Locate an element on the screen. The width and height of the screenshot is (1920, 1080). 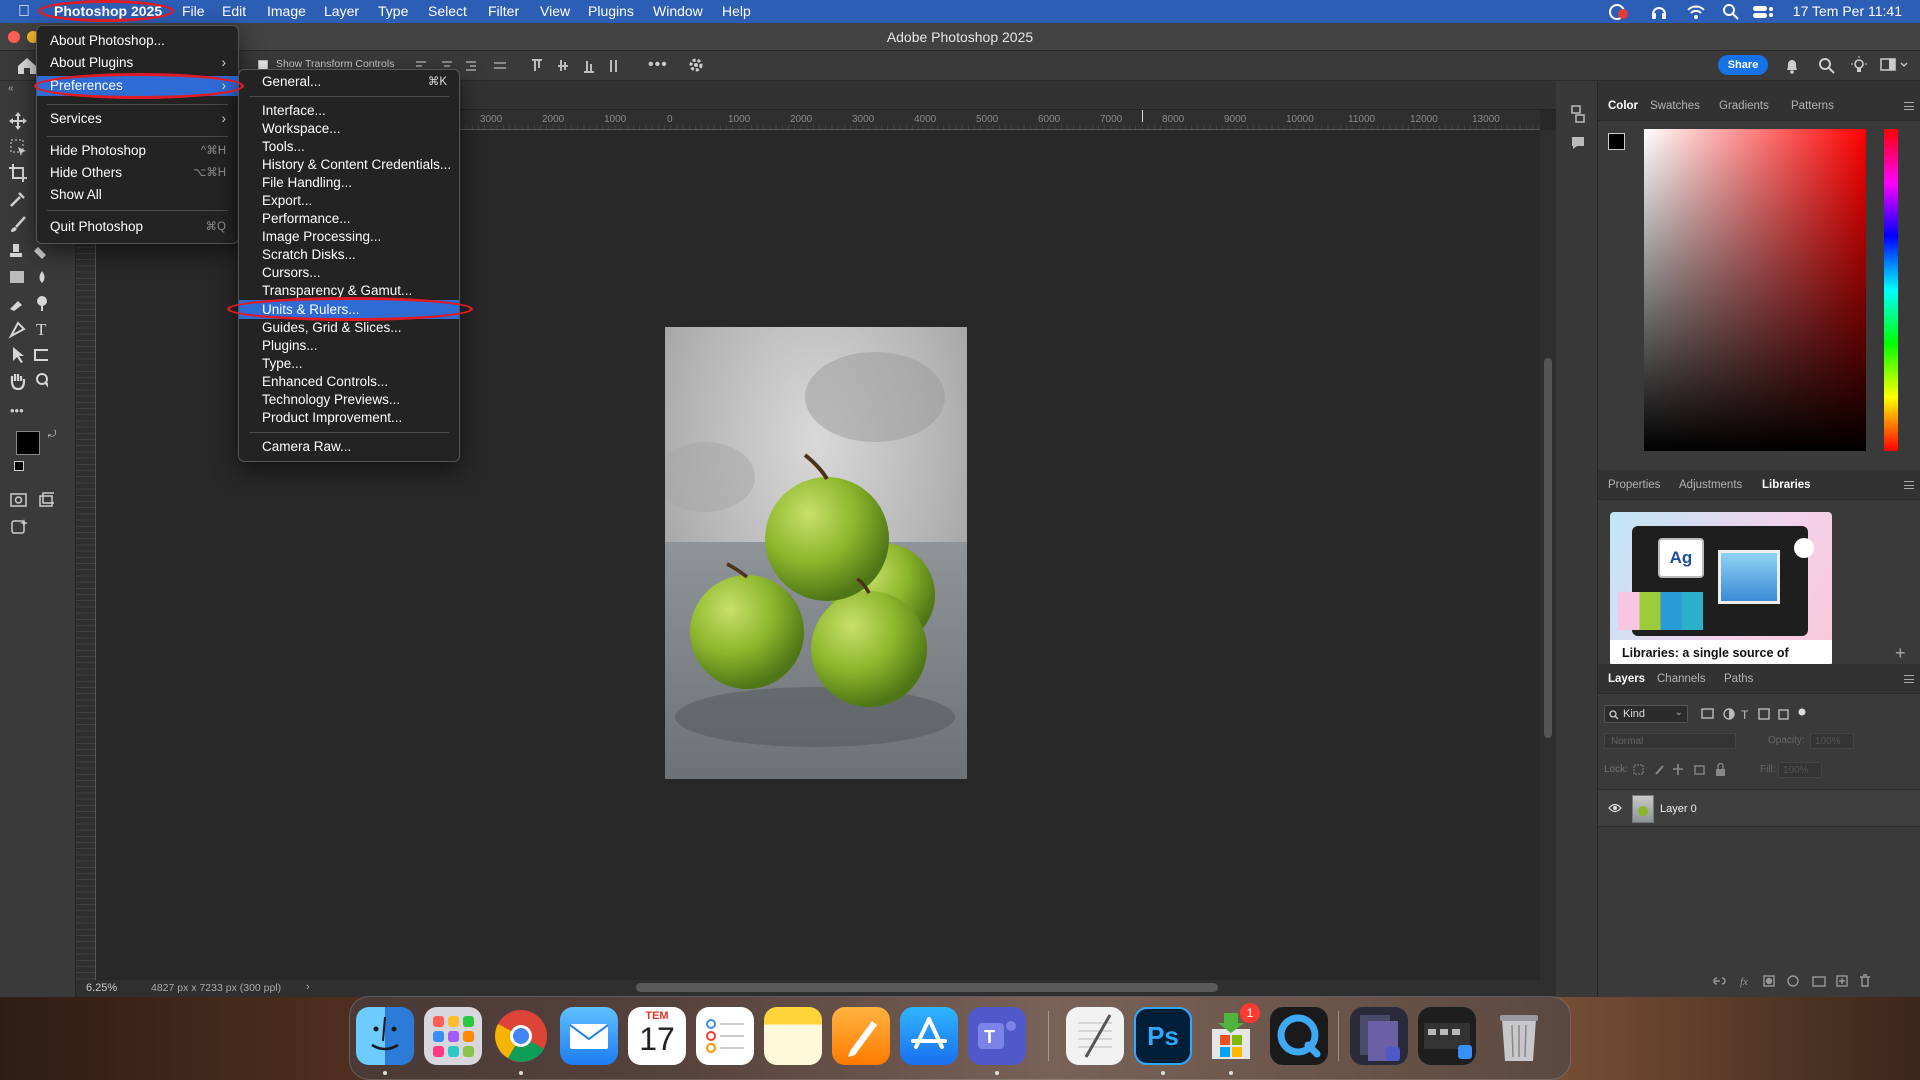
crop-tool-icon is located at coordinates (19, 174).